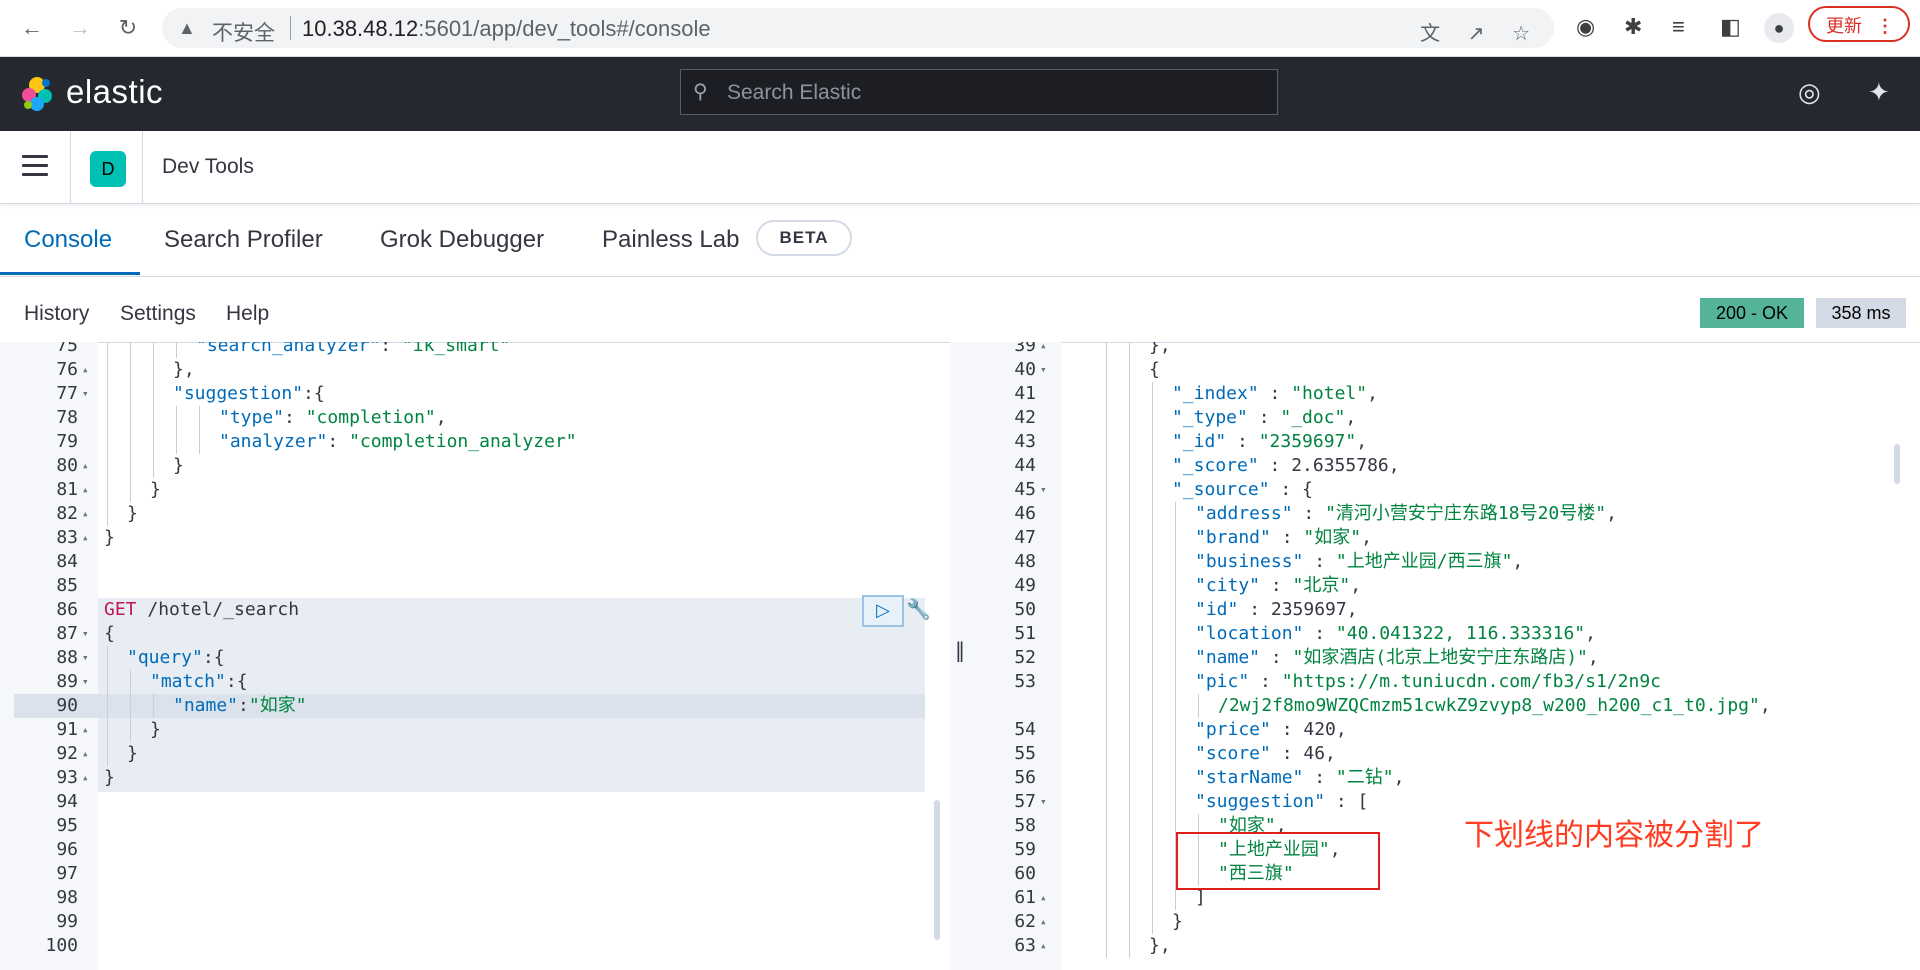  Describe the element at coordinates (1264, 418) in the screenshot. I see `code-line: "_type" : "_doc",` at that location.